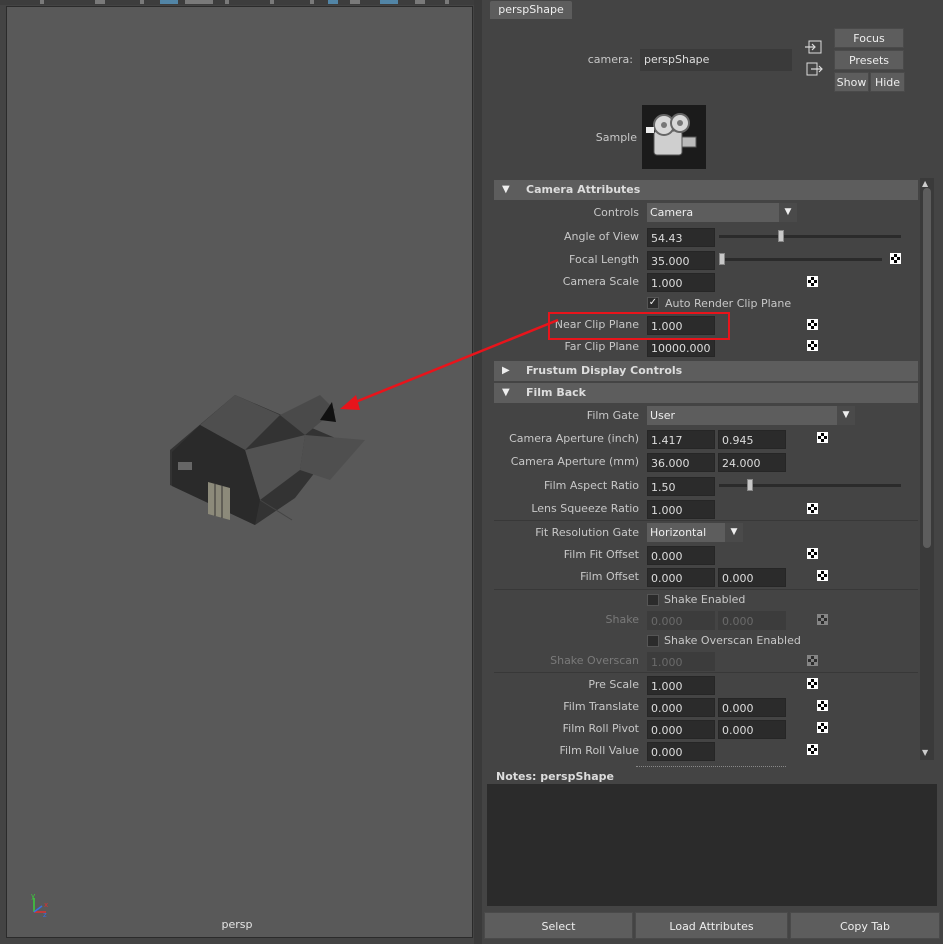 The image size is (943, 944). Describe the element at coordinates (752, 707) in the screenshot. I see `film-translate-y-field: 0.000` at that location.